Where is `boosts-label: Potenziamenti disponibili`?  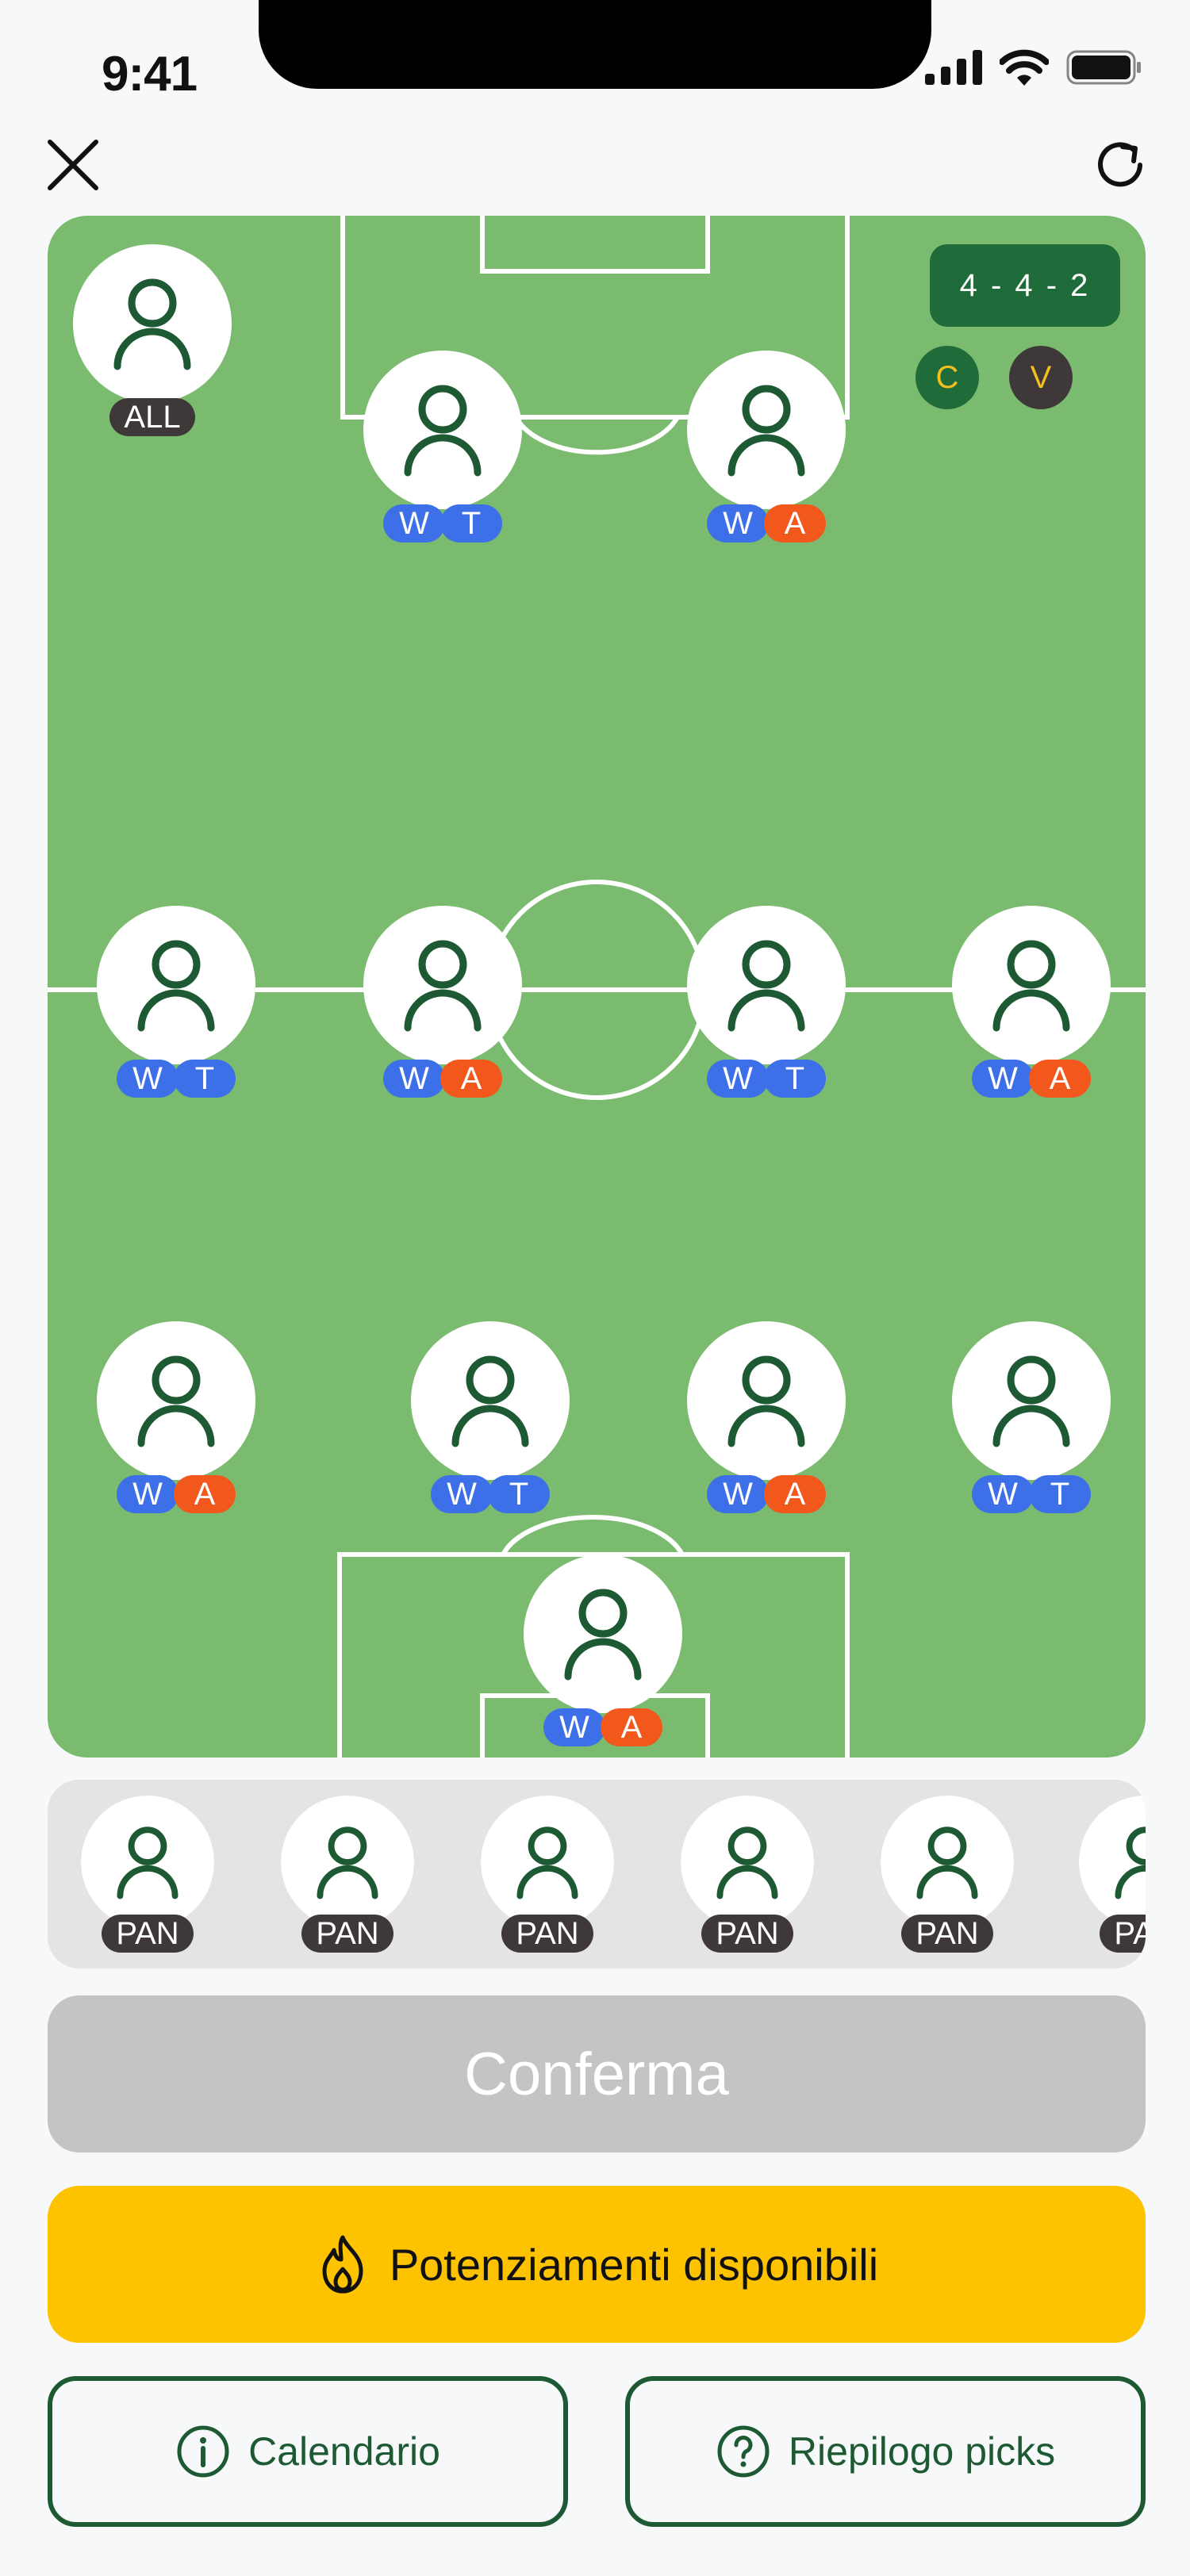 boosts-label: Potenziamenti disponibili is located at coordinates (634, 2264).